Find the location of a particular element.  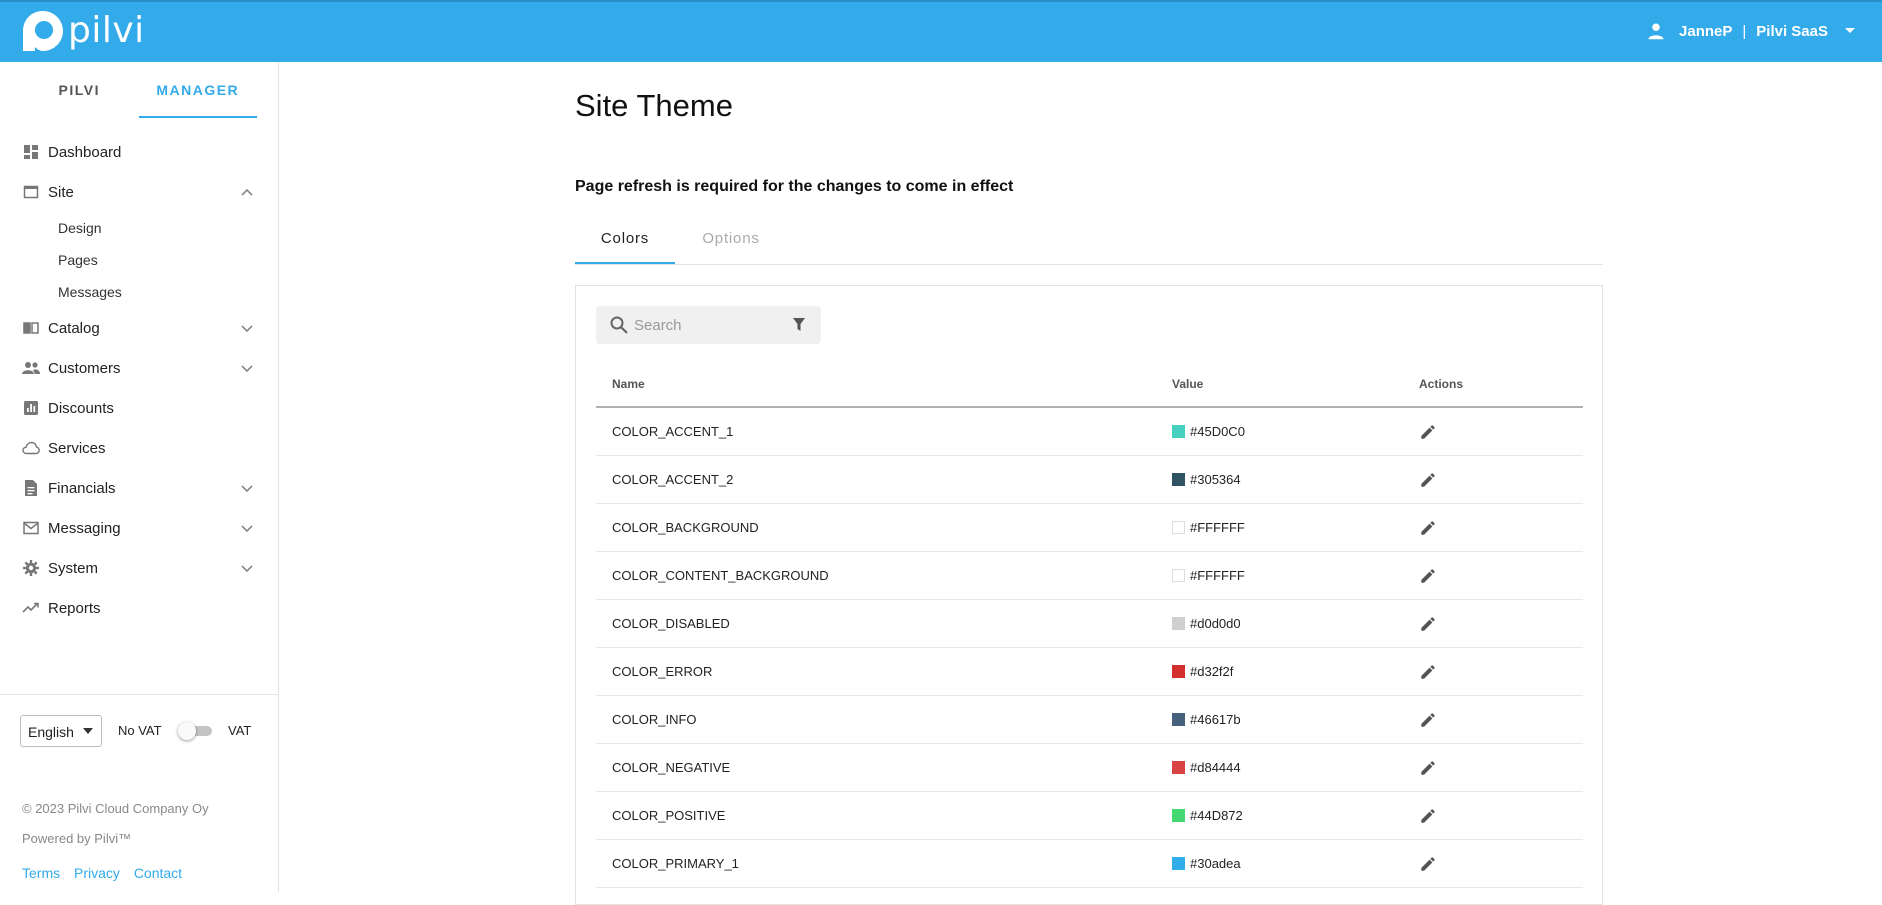

table-row: COLOR_PRIMARY_1 #30adea is located at coordinates (1089, 863).